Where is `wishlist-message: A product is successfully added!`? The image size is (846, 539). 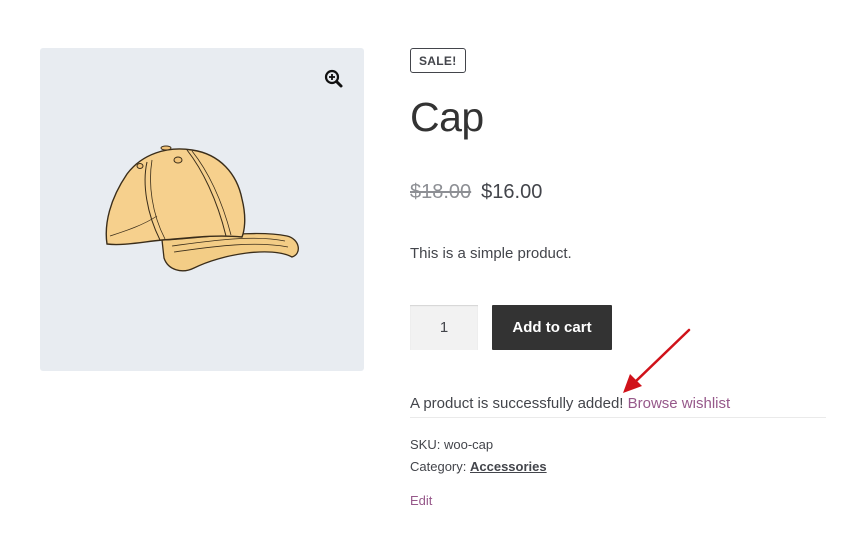
wishlist-message: A product is successfully added! is located at coordinates (517, 403).